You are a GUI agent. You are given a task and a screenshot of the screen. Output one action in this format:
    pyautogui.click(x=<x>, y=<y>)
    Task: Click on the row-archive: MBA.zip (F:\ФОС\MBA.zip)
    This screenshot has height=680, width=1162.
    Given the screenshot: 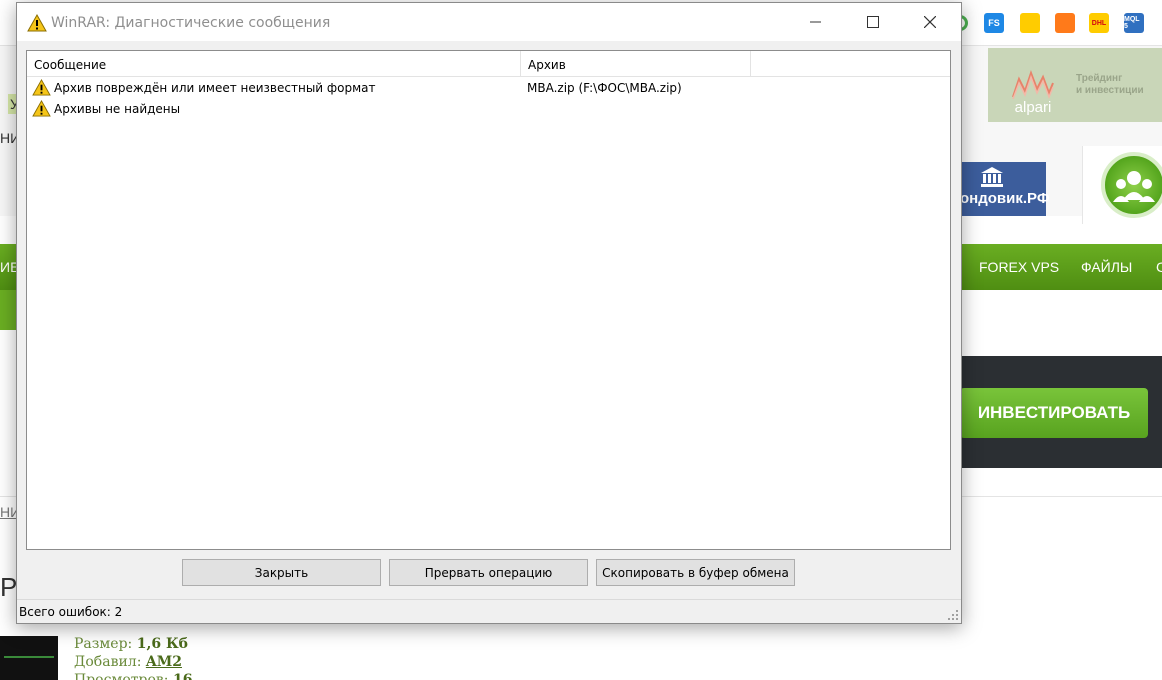 What is the action you would take?
    pyautogui.click(x=604, y=88)
    